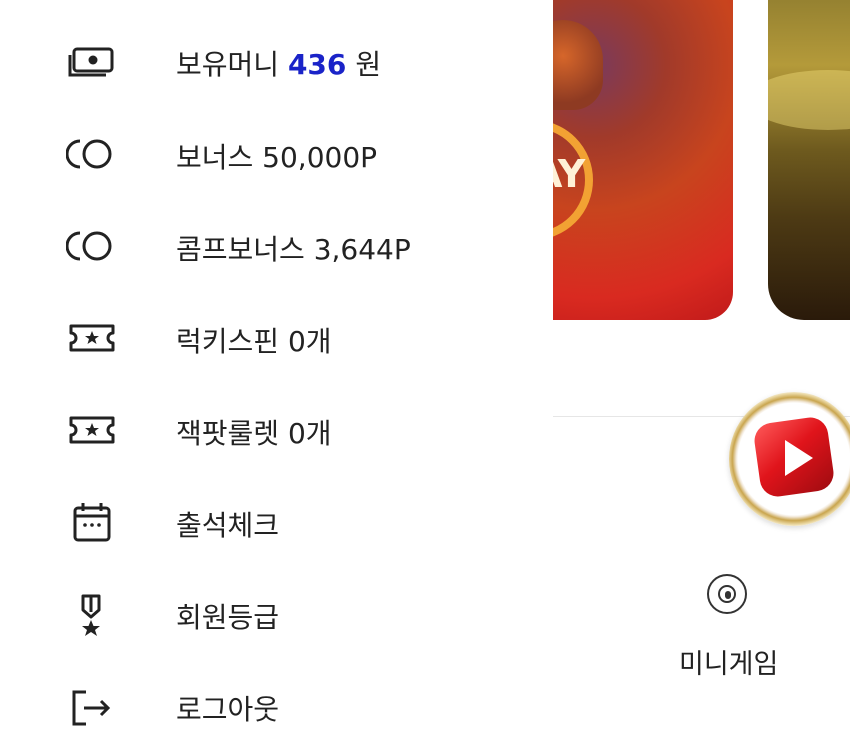 The height and width of the screenshot is (736, 850). I want to click on menu-item-comp-bonus: 콤프보너스 3,644P, so click(276, 246).